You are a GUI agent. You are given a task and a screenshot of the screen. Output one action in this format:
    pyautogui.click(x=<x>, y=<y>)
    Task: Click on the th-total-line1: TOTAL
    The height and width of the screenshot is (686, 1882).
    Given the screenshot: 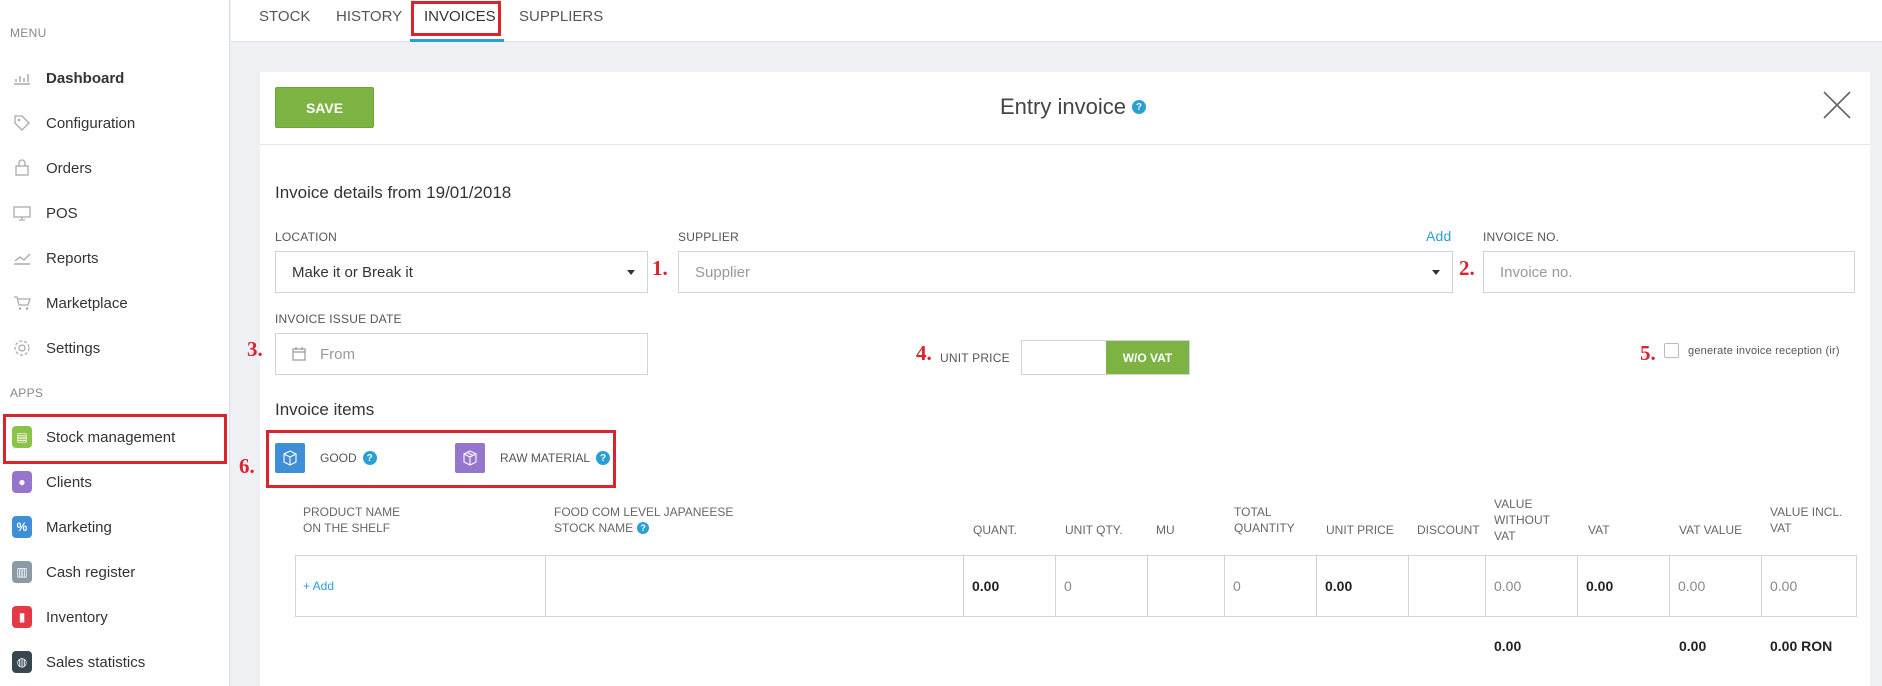 What is the action you would take?
    pyautogui.click(x=1253, y=512)
    